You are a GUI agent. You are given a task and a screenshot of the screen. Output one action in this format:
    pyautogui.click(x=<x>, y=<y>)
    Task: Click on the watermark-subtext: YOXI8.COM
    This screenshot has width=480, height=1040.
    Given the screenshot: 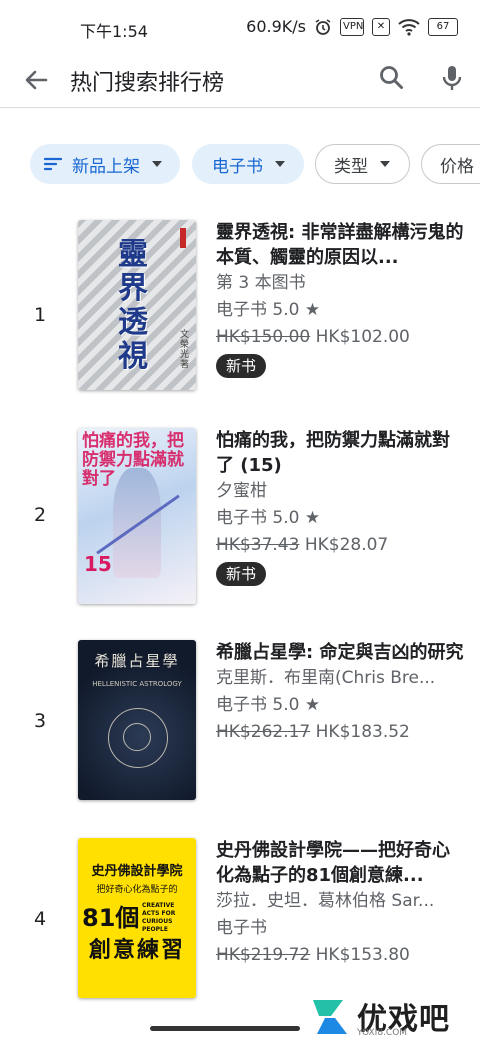 What is the action you would take?
    pyautogui.click(x=382, y=1033)
    